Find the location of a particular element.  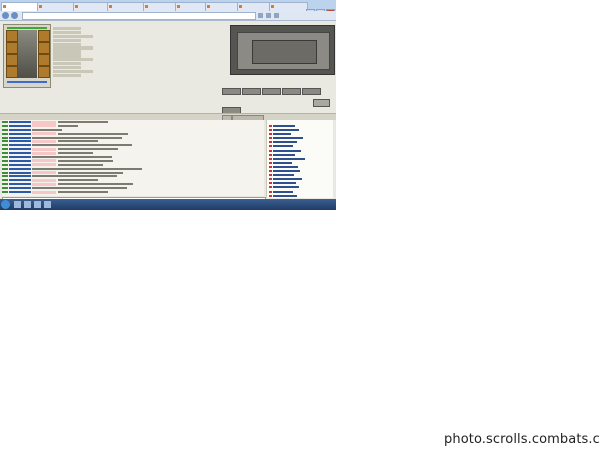

browser-toolbar is located at coordinates (168, 16).